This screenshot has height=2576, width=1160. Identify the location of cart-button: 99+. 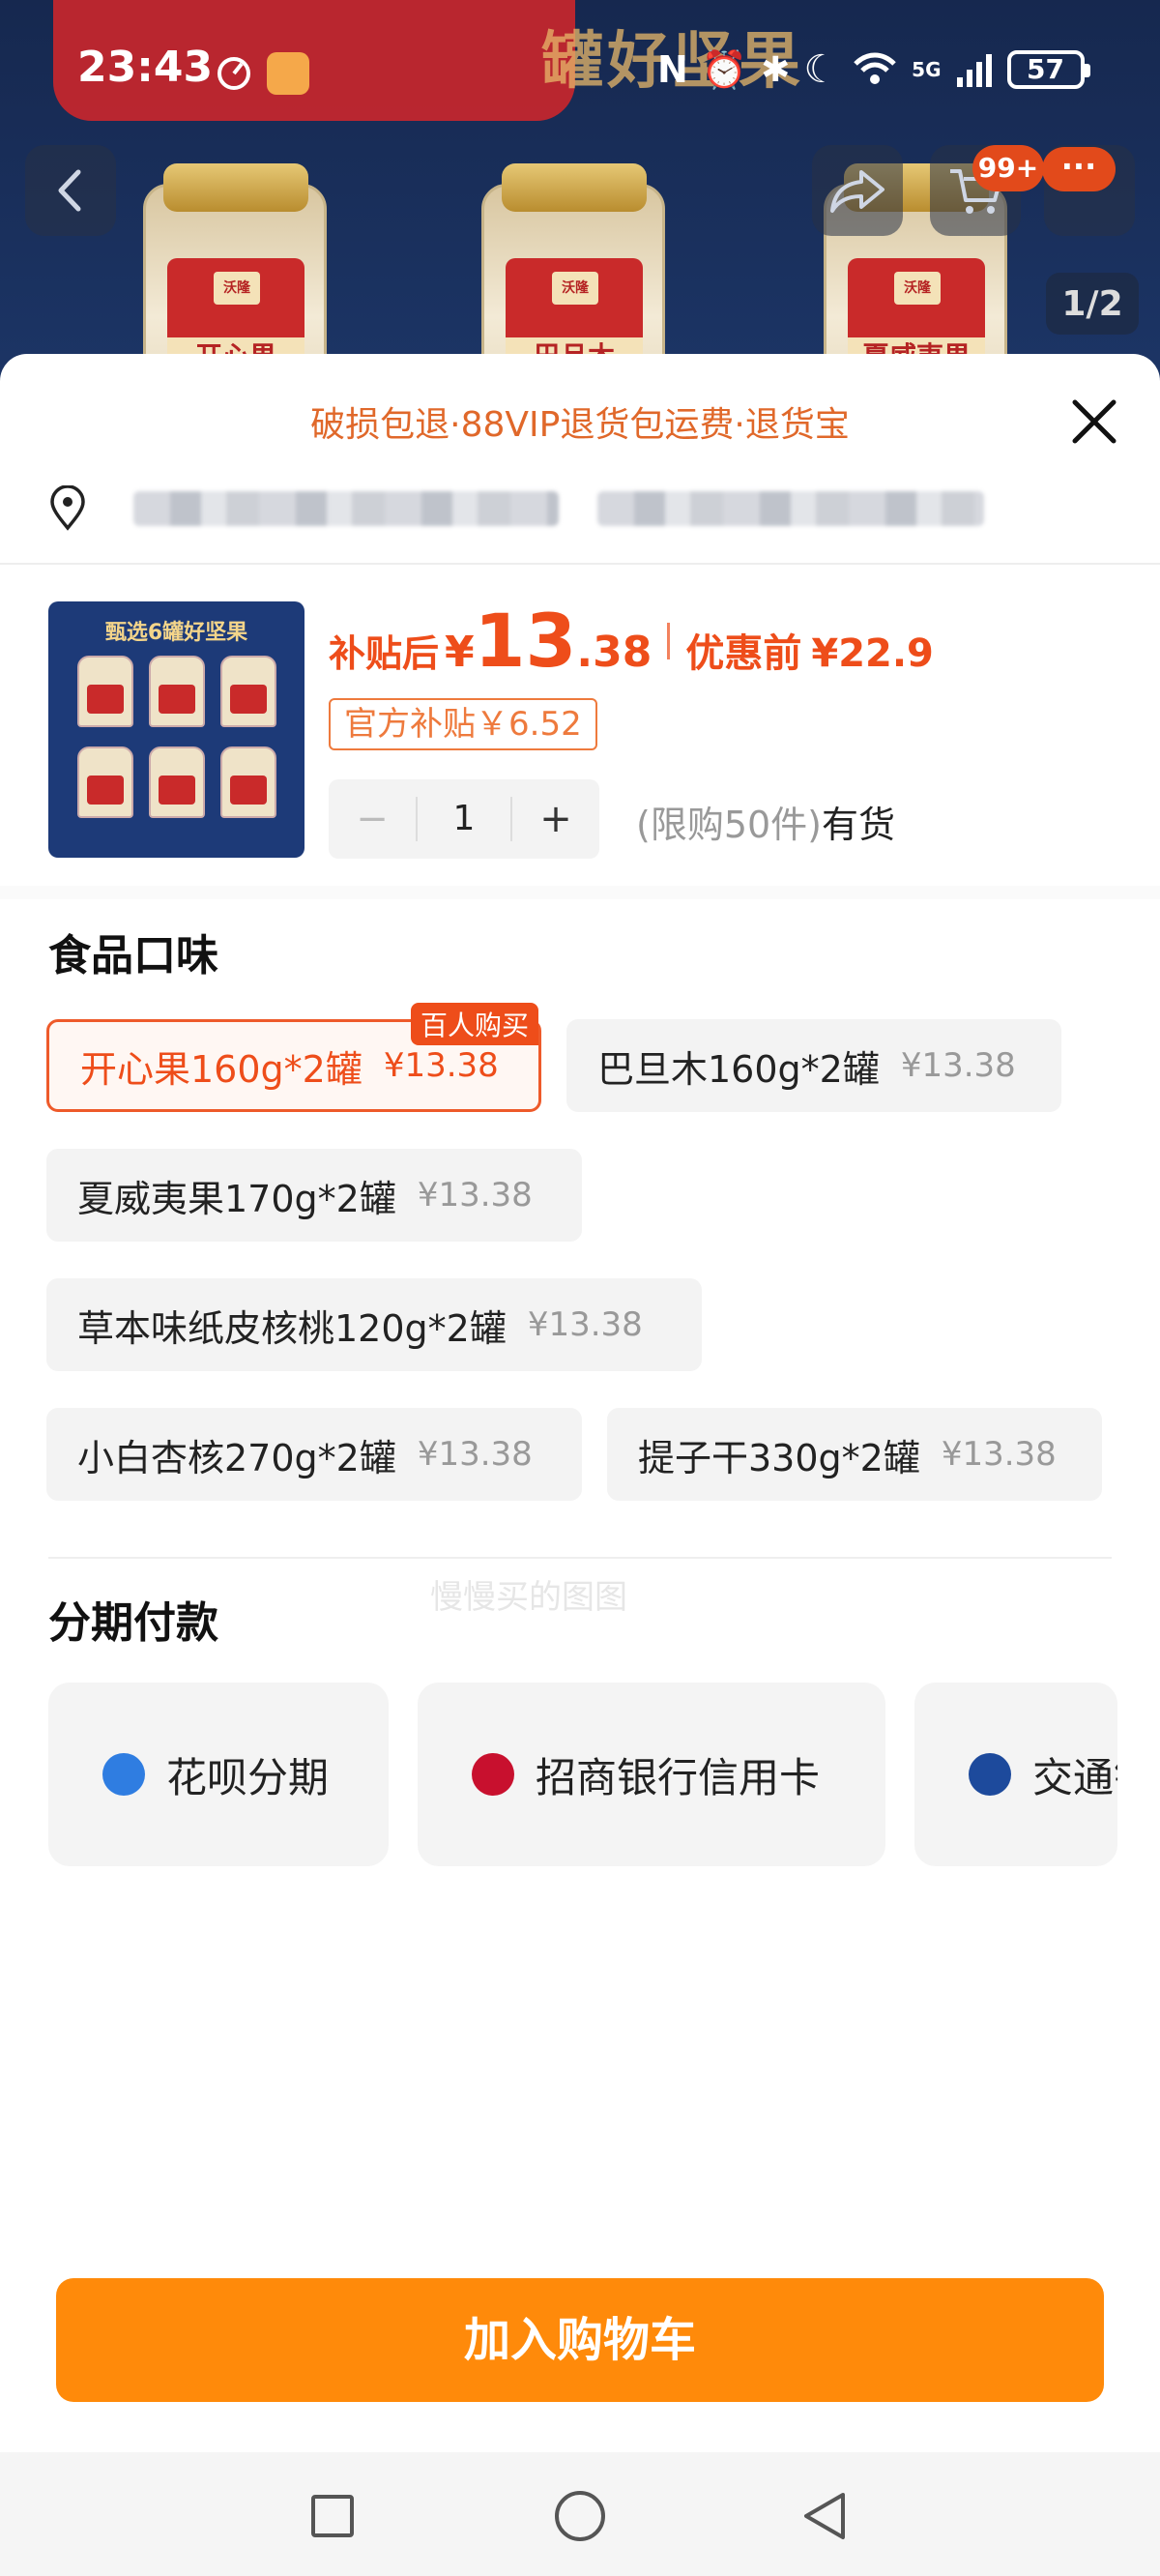
(987, 190).